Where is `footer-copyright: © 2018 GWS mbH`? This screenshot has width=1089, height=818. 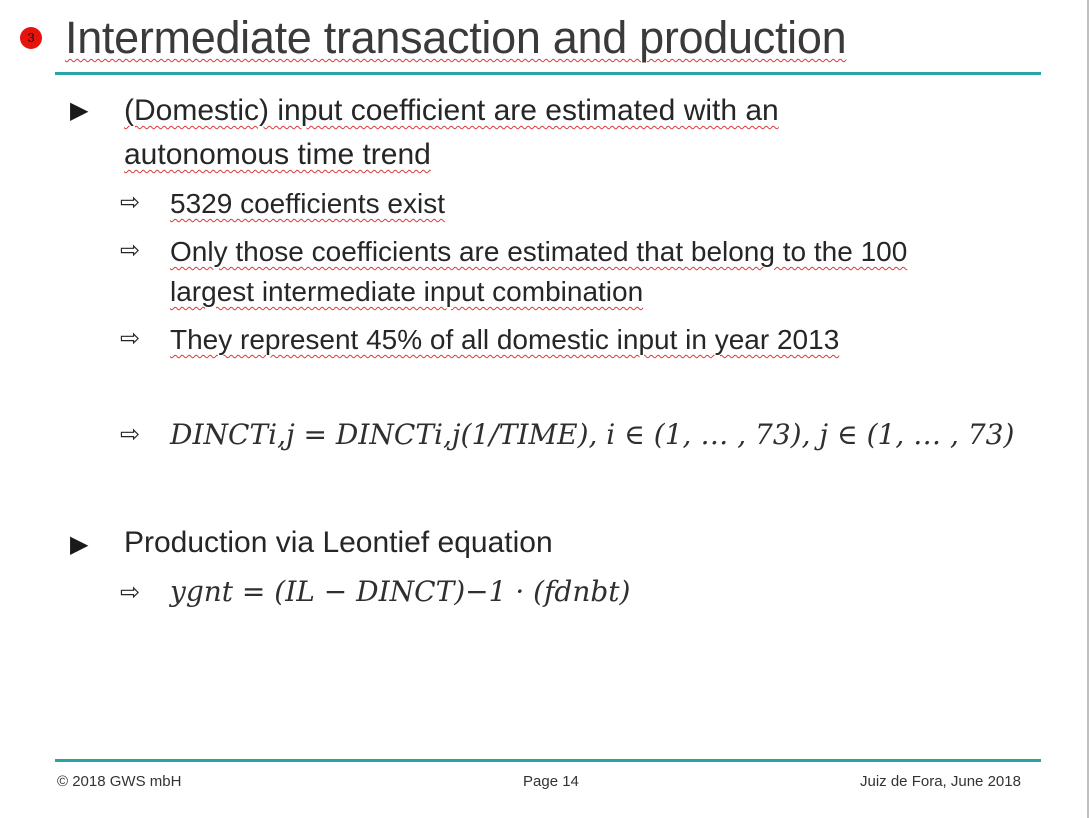 footer-copyright: © 2018 GWS mbH is located at coordinates (119, 781).